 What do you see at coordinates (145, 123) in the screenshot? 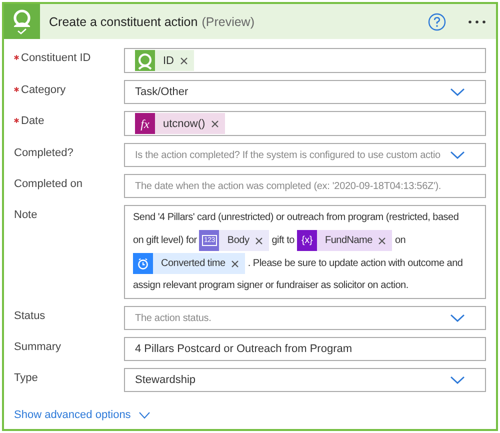
I see `token-icon: fx` at bounding box center [145, 123].